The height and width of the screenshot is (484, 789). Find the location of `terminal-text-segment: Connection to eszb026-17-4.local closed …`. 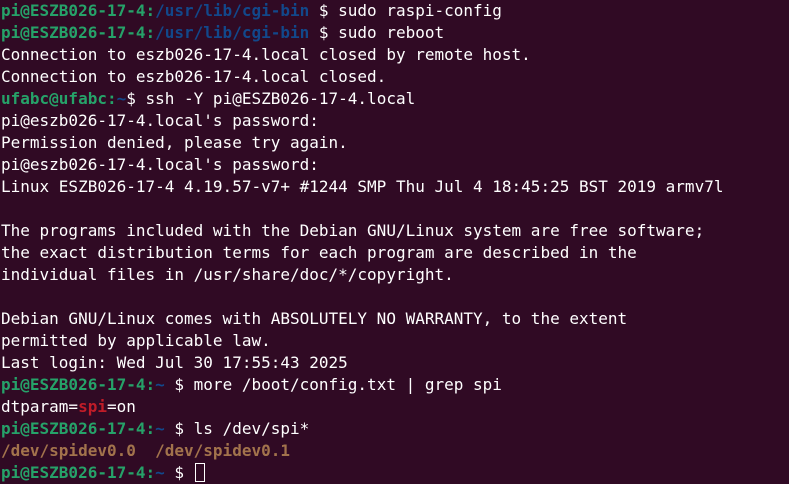

terminal-text-segment: Connection to eszb026-17-4.local closed … is located at coordinates (266, 54).